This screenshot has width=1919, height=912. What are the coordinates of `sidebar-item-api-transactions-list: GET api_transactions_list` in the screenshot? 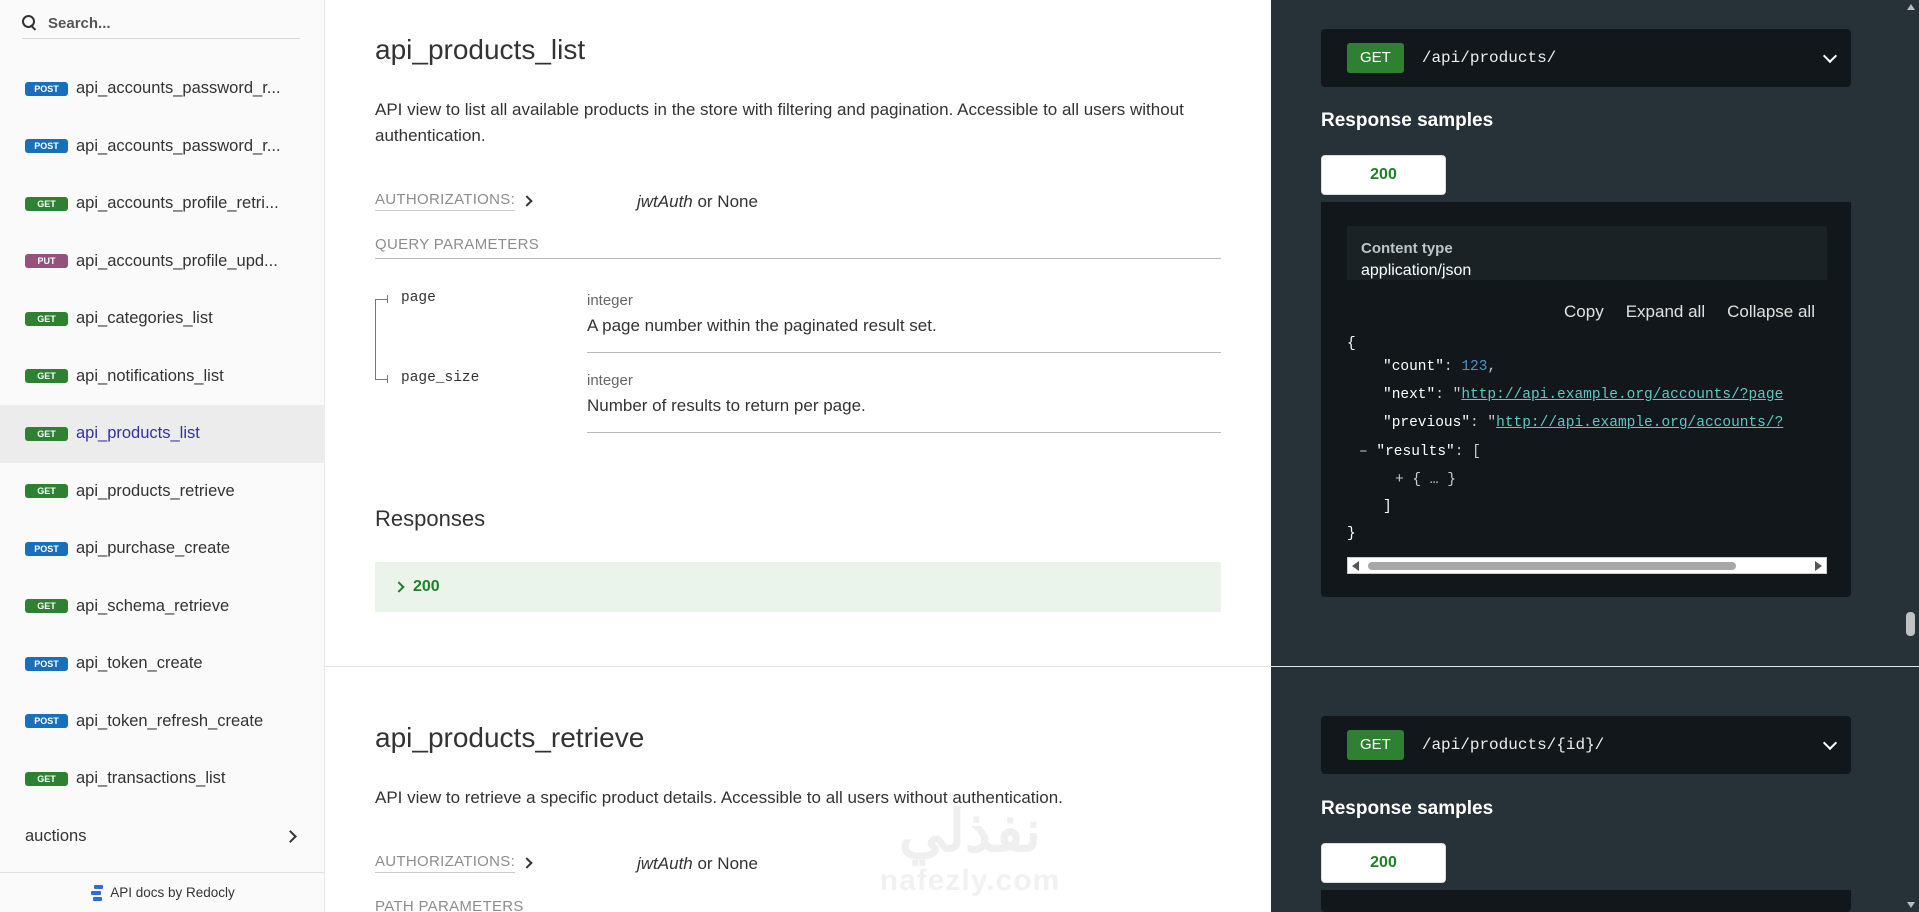 It's located at (162, 779).